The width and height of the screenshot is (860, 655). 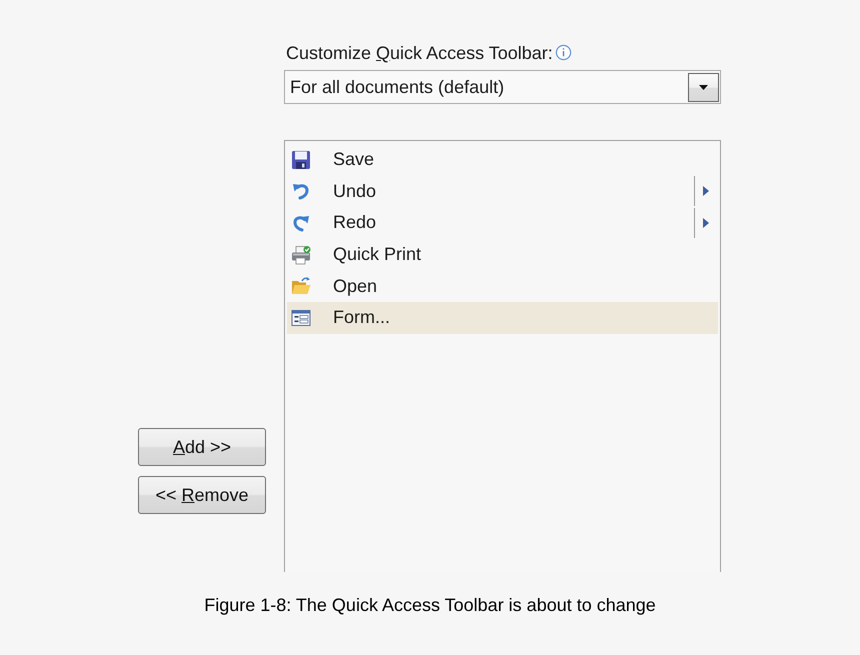 I want to click on remove-button: << Remove, so click(x=202, y=495).